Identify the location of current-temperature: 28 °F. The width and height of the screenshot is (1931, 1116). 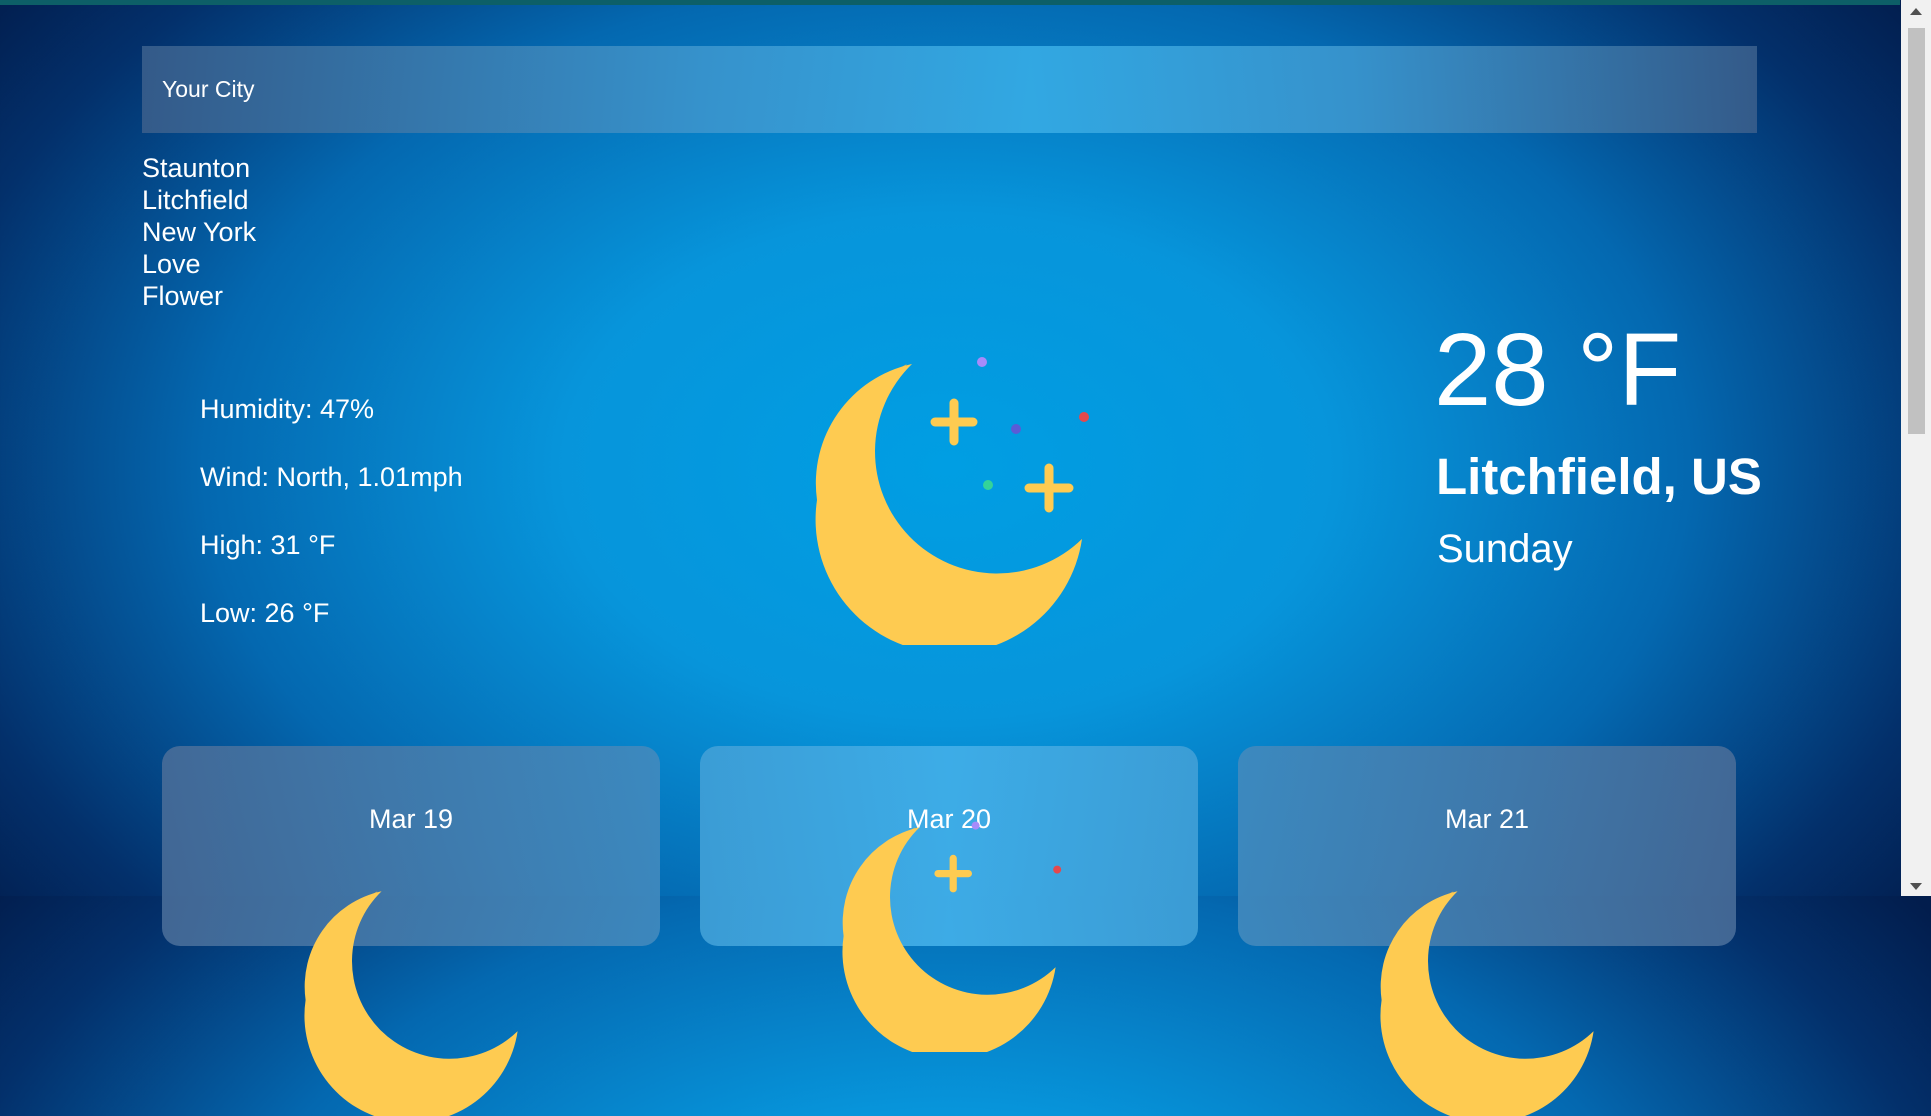
(1558, 369).